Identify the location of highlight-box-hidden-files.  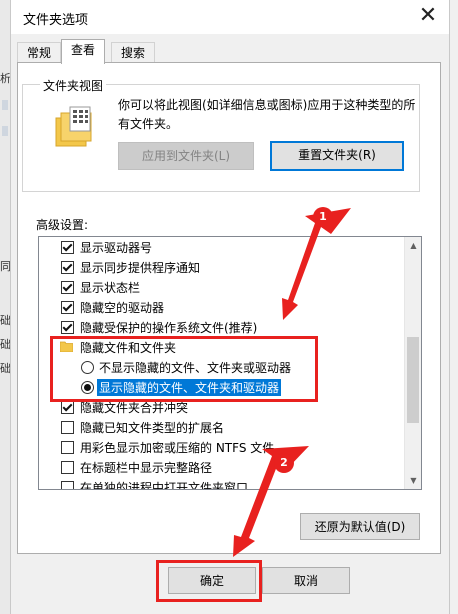
(184, 369).